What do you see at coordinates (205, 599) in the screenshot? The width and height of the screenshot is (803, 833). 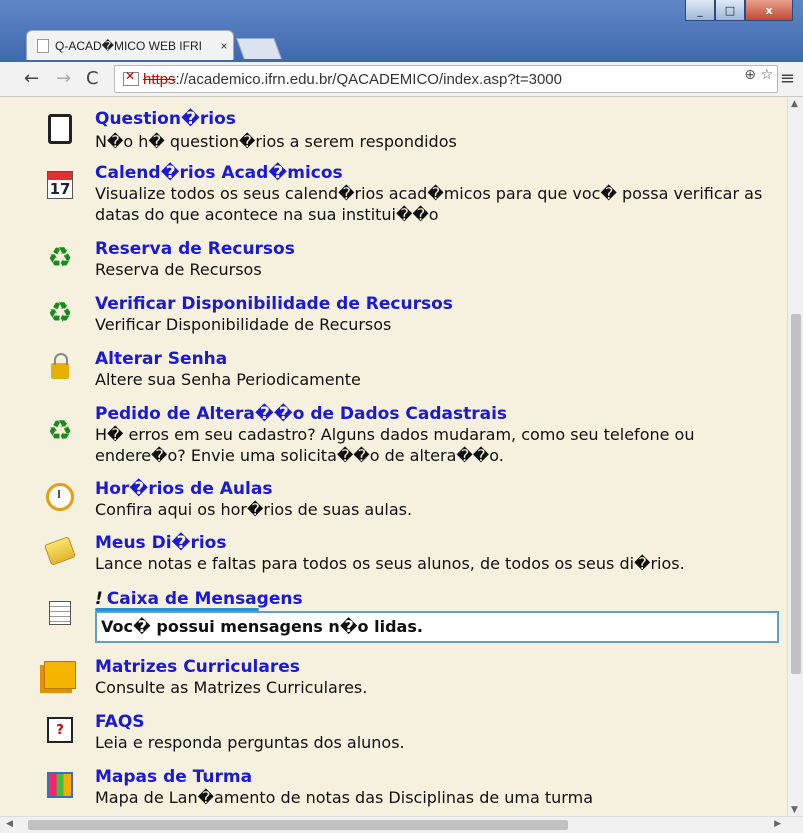 I see `messages-link: Caixa de Mensagens` at bounding box center [205, 599].